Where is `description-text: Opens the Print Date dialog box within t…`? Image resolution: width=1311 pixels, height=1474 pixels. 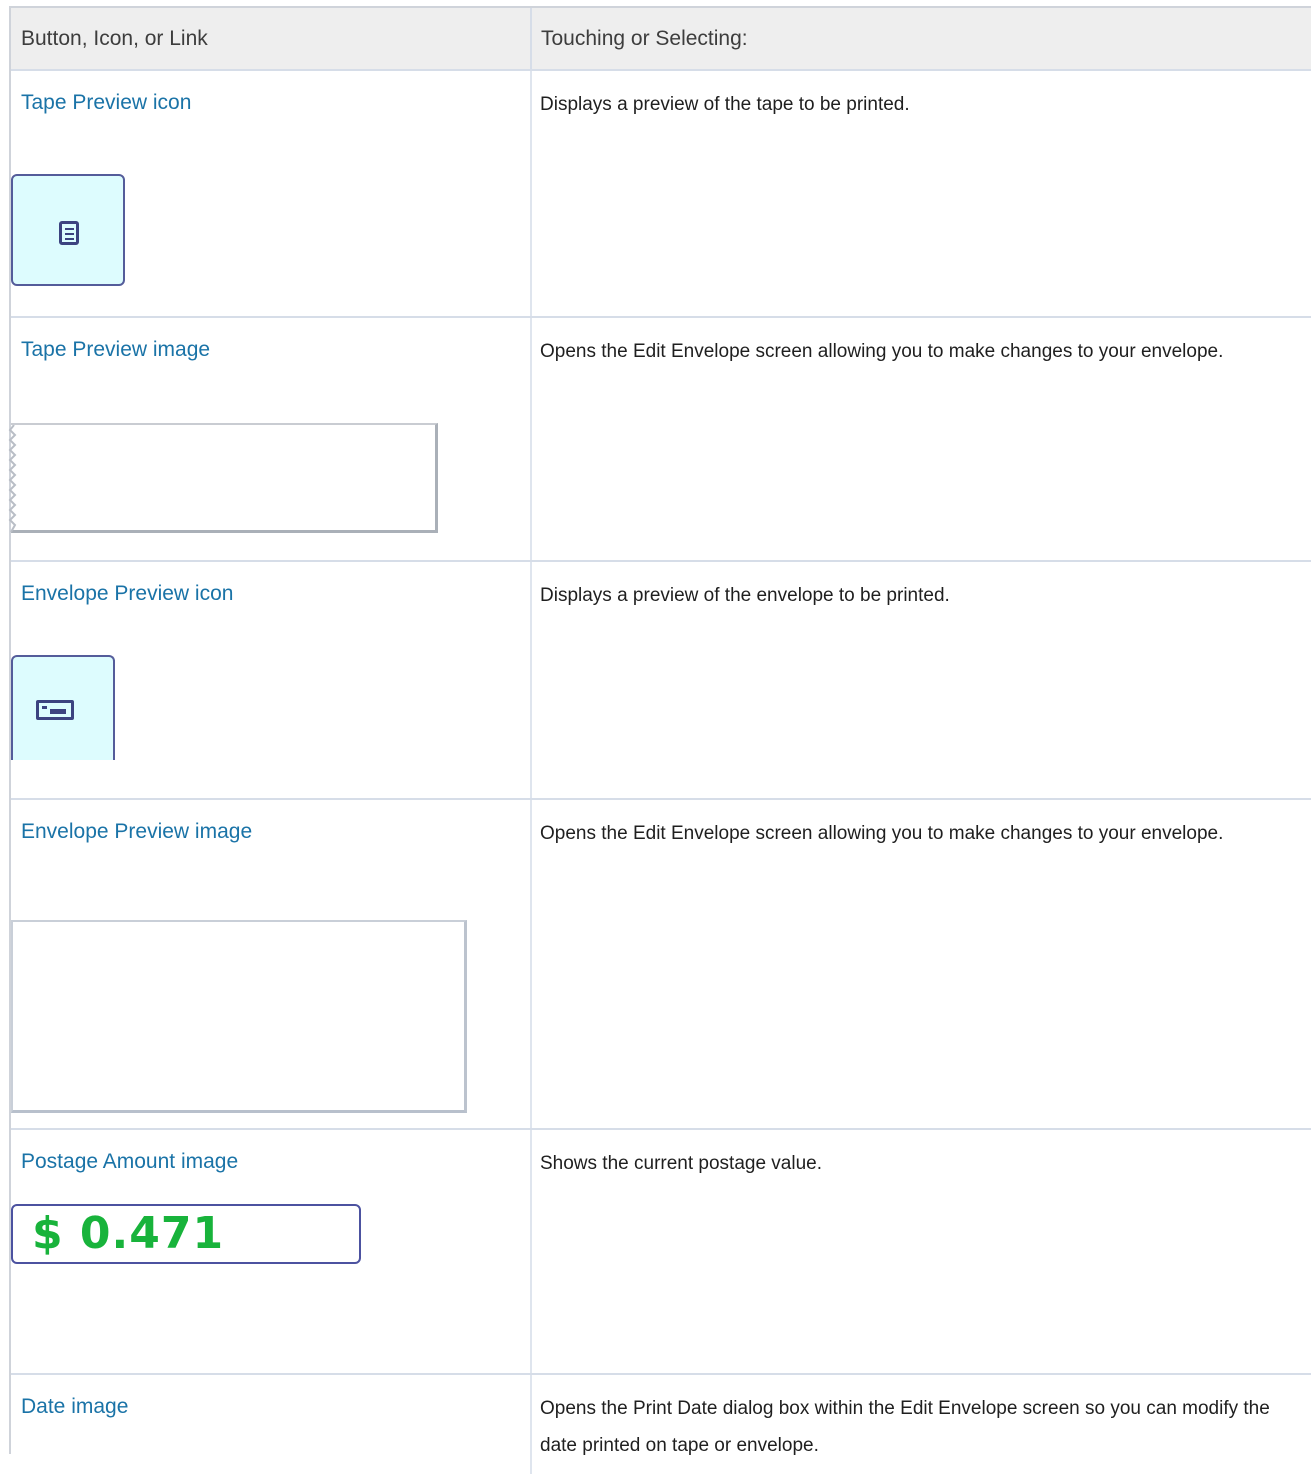
description-text: Opens the Print Date dialog box within t… is located at coordinates (905, 1427).